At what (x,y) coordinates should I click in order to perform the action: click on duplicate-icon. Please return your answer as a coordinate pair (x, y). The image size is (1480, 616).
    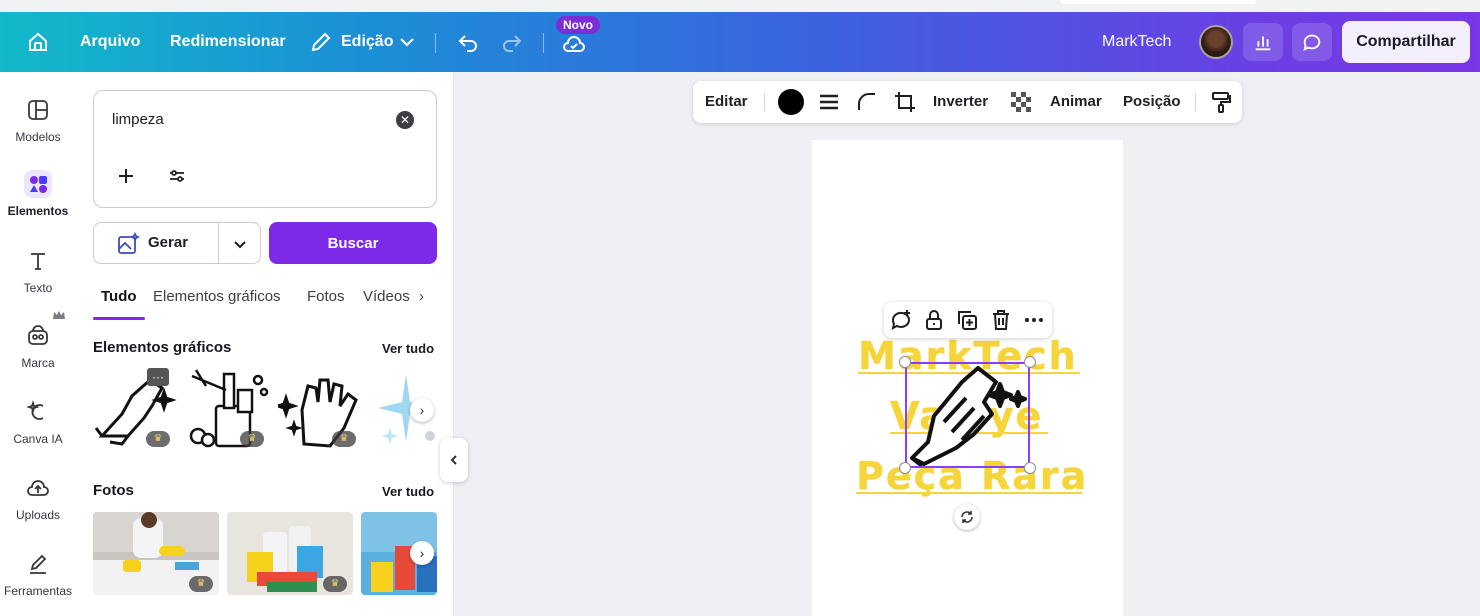
    Looking at the image, I should click on (967, 320).